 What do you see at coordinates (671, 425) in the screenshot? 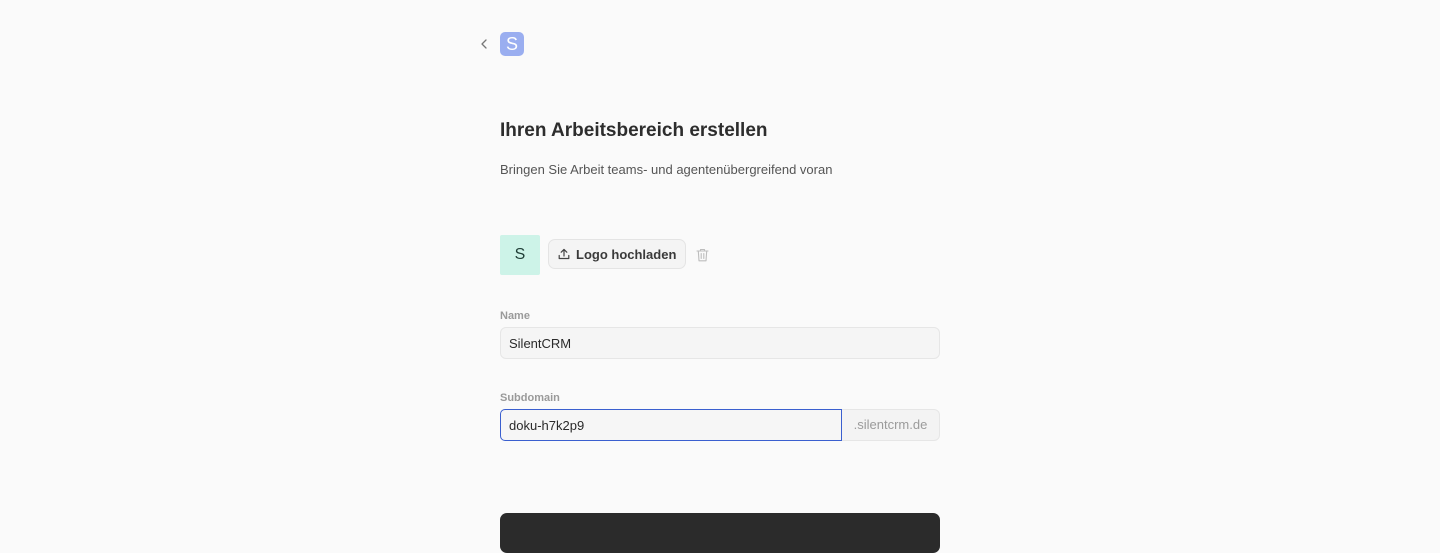
I see `subdomain-input` at bounding box center [671, 425].